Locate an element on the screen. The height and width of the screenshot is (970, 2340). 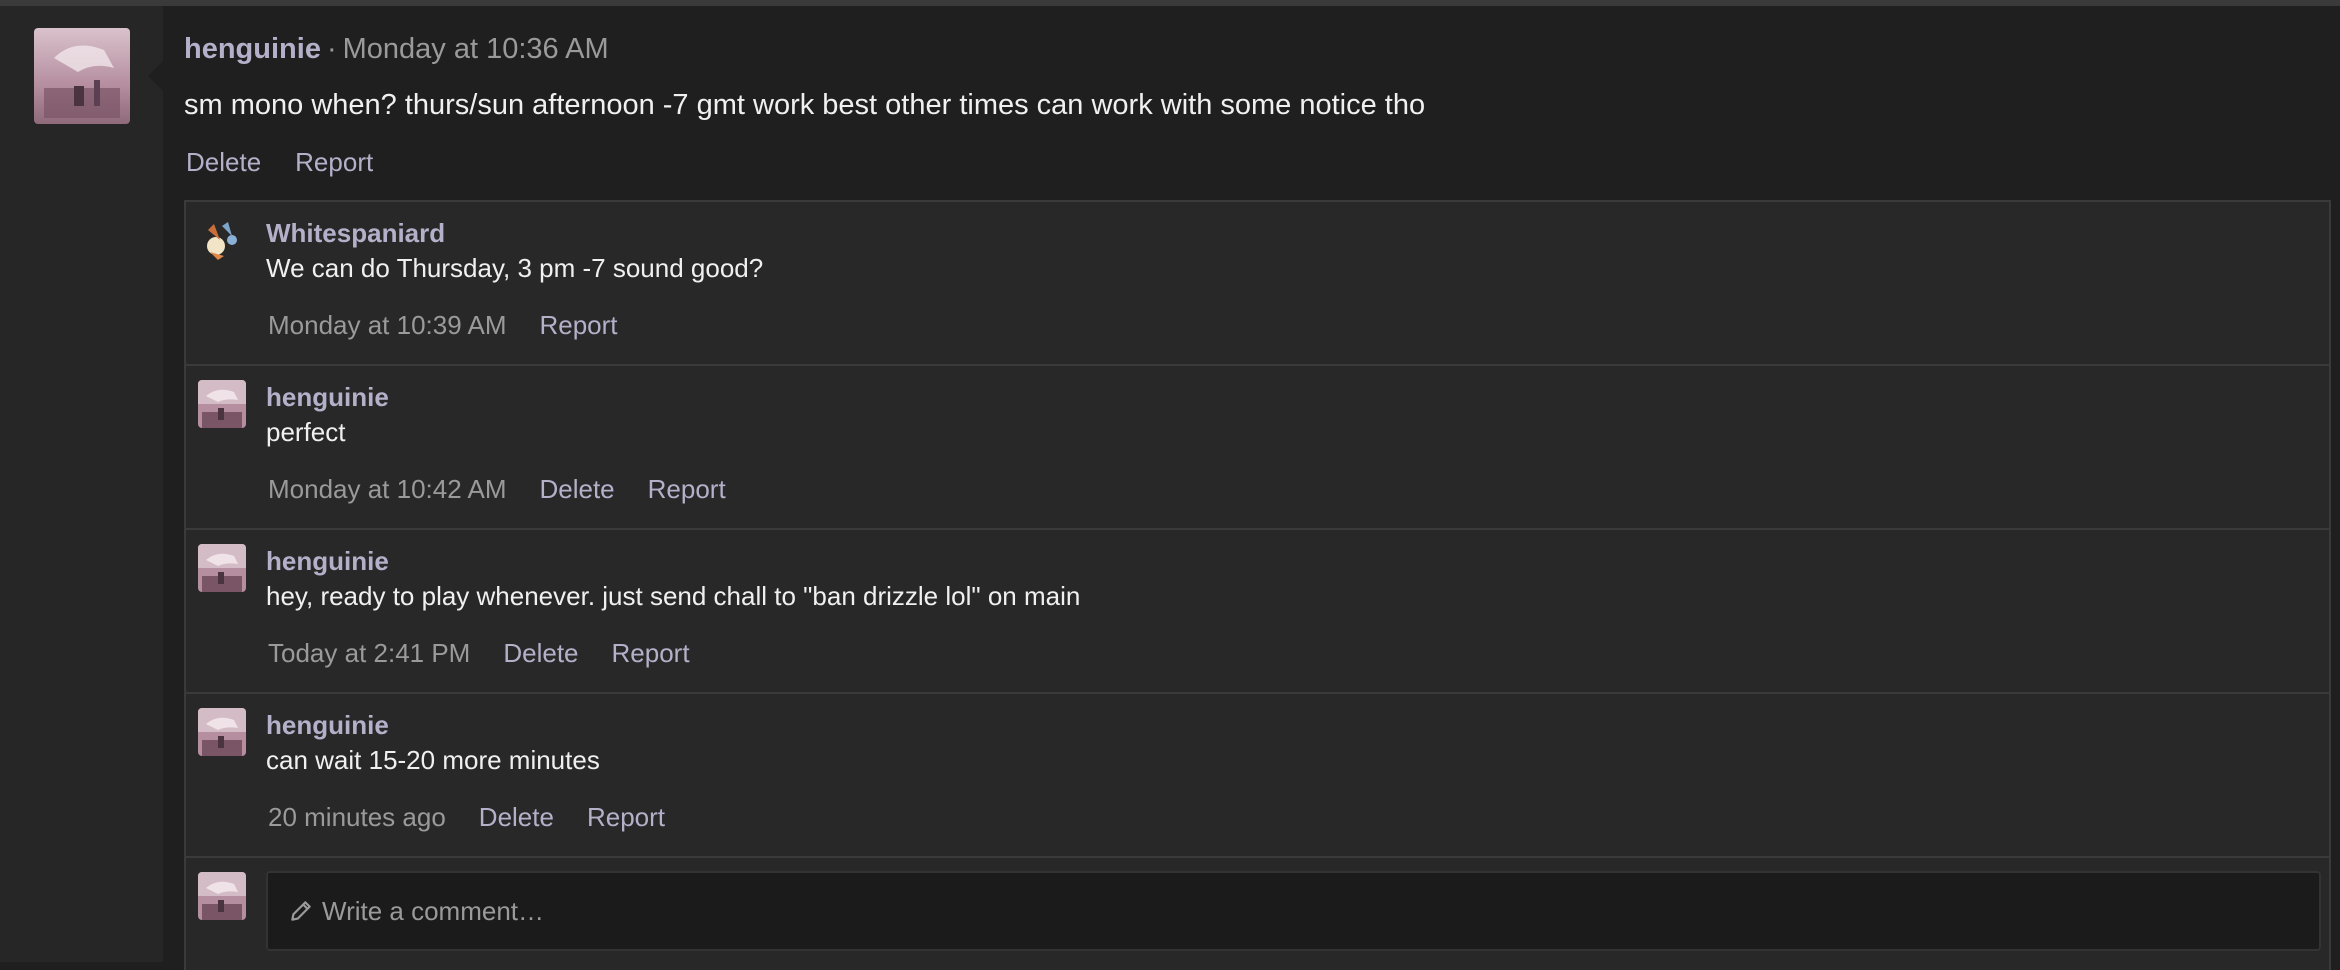
comment-meta: Monday at 10:39 AM Report is located at coordinates (443, 325).